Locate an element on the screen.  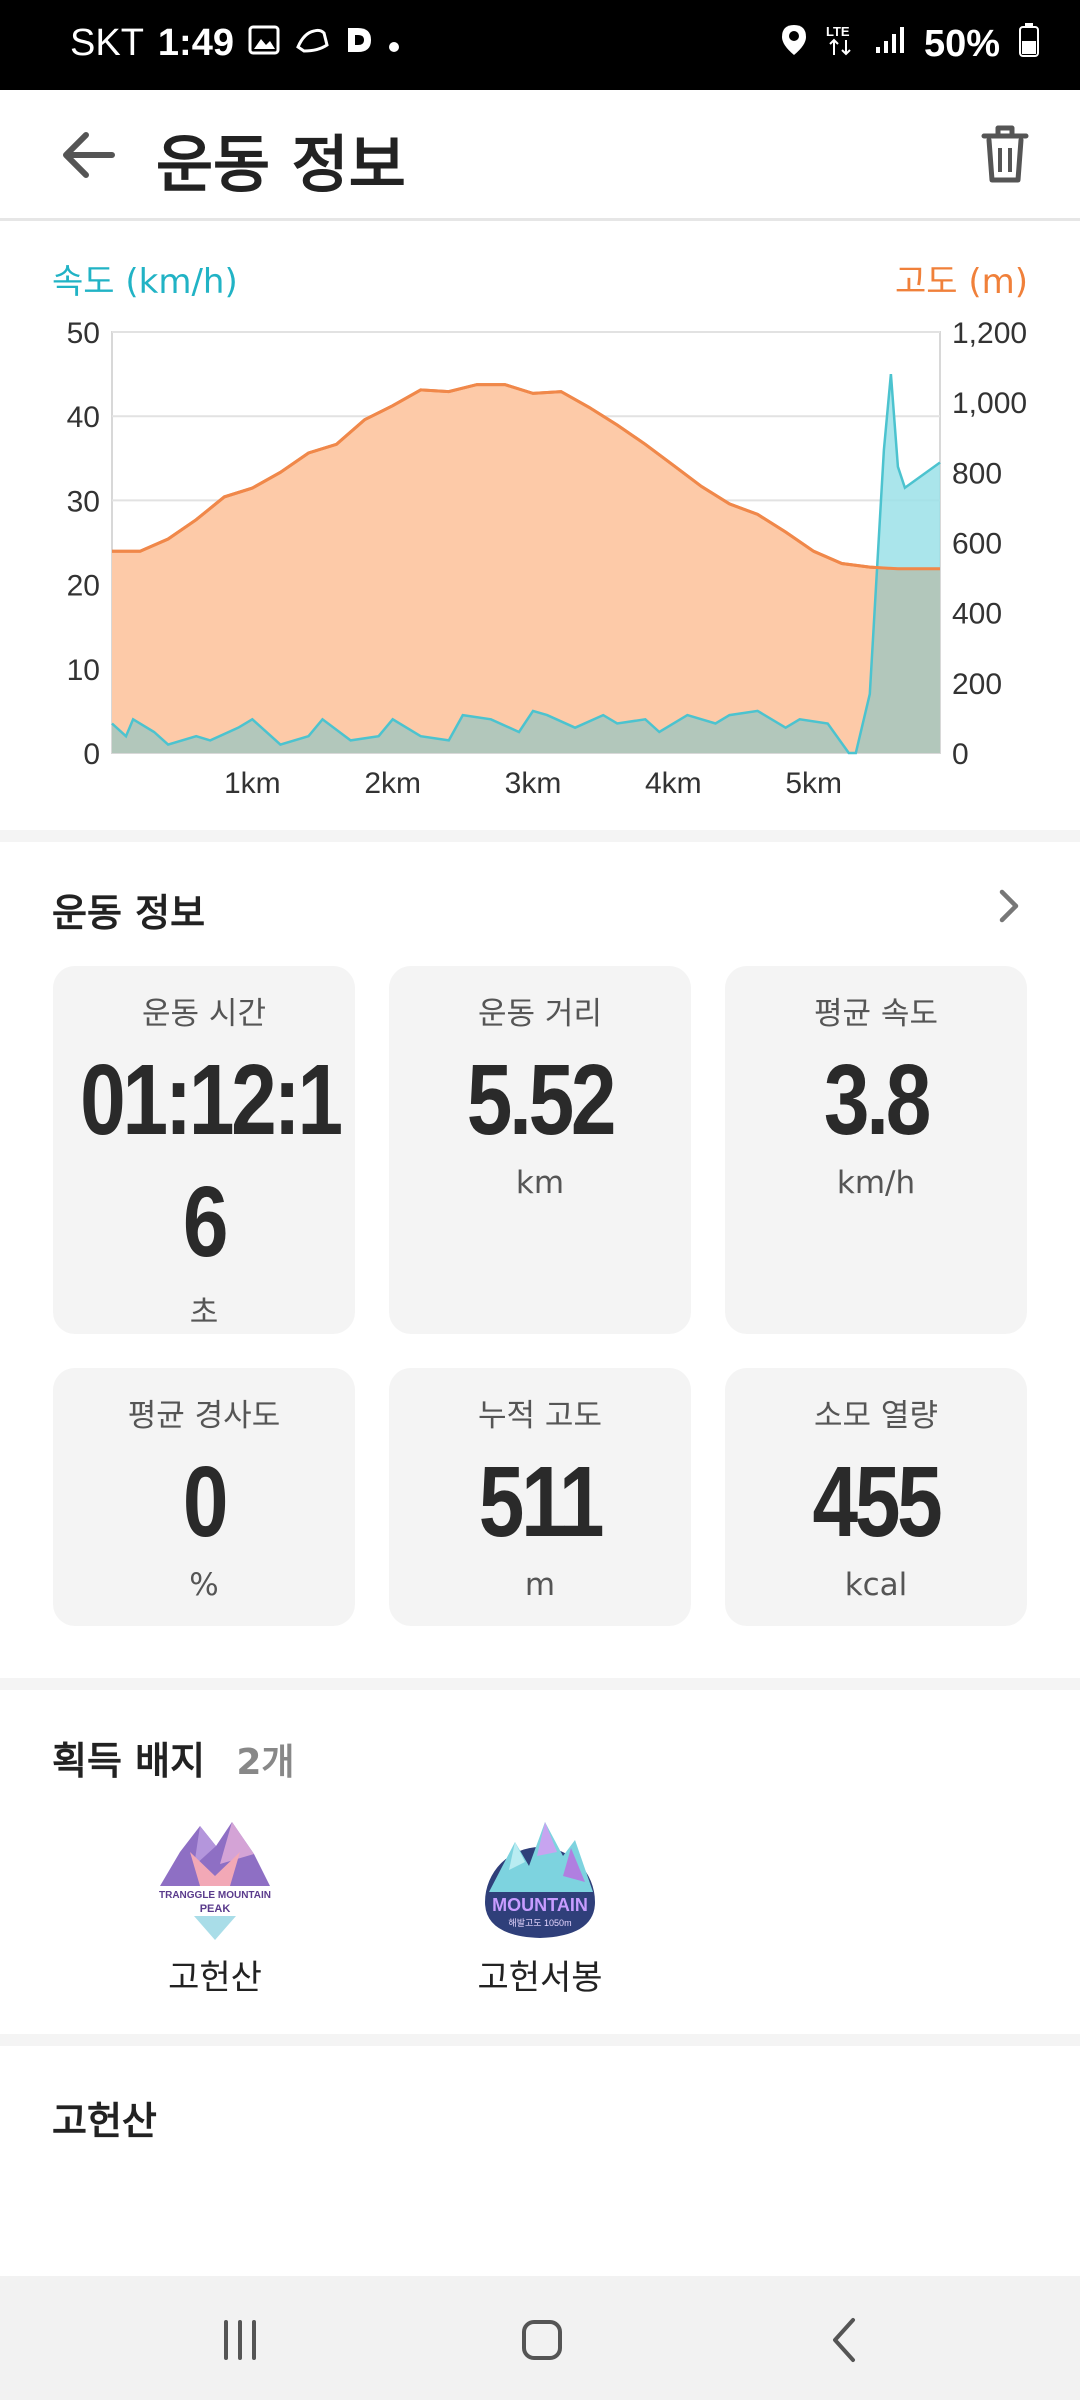
delete-button is located at coordinates (1005, 154).